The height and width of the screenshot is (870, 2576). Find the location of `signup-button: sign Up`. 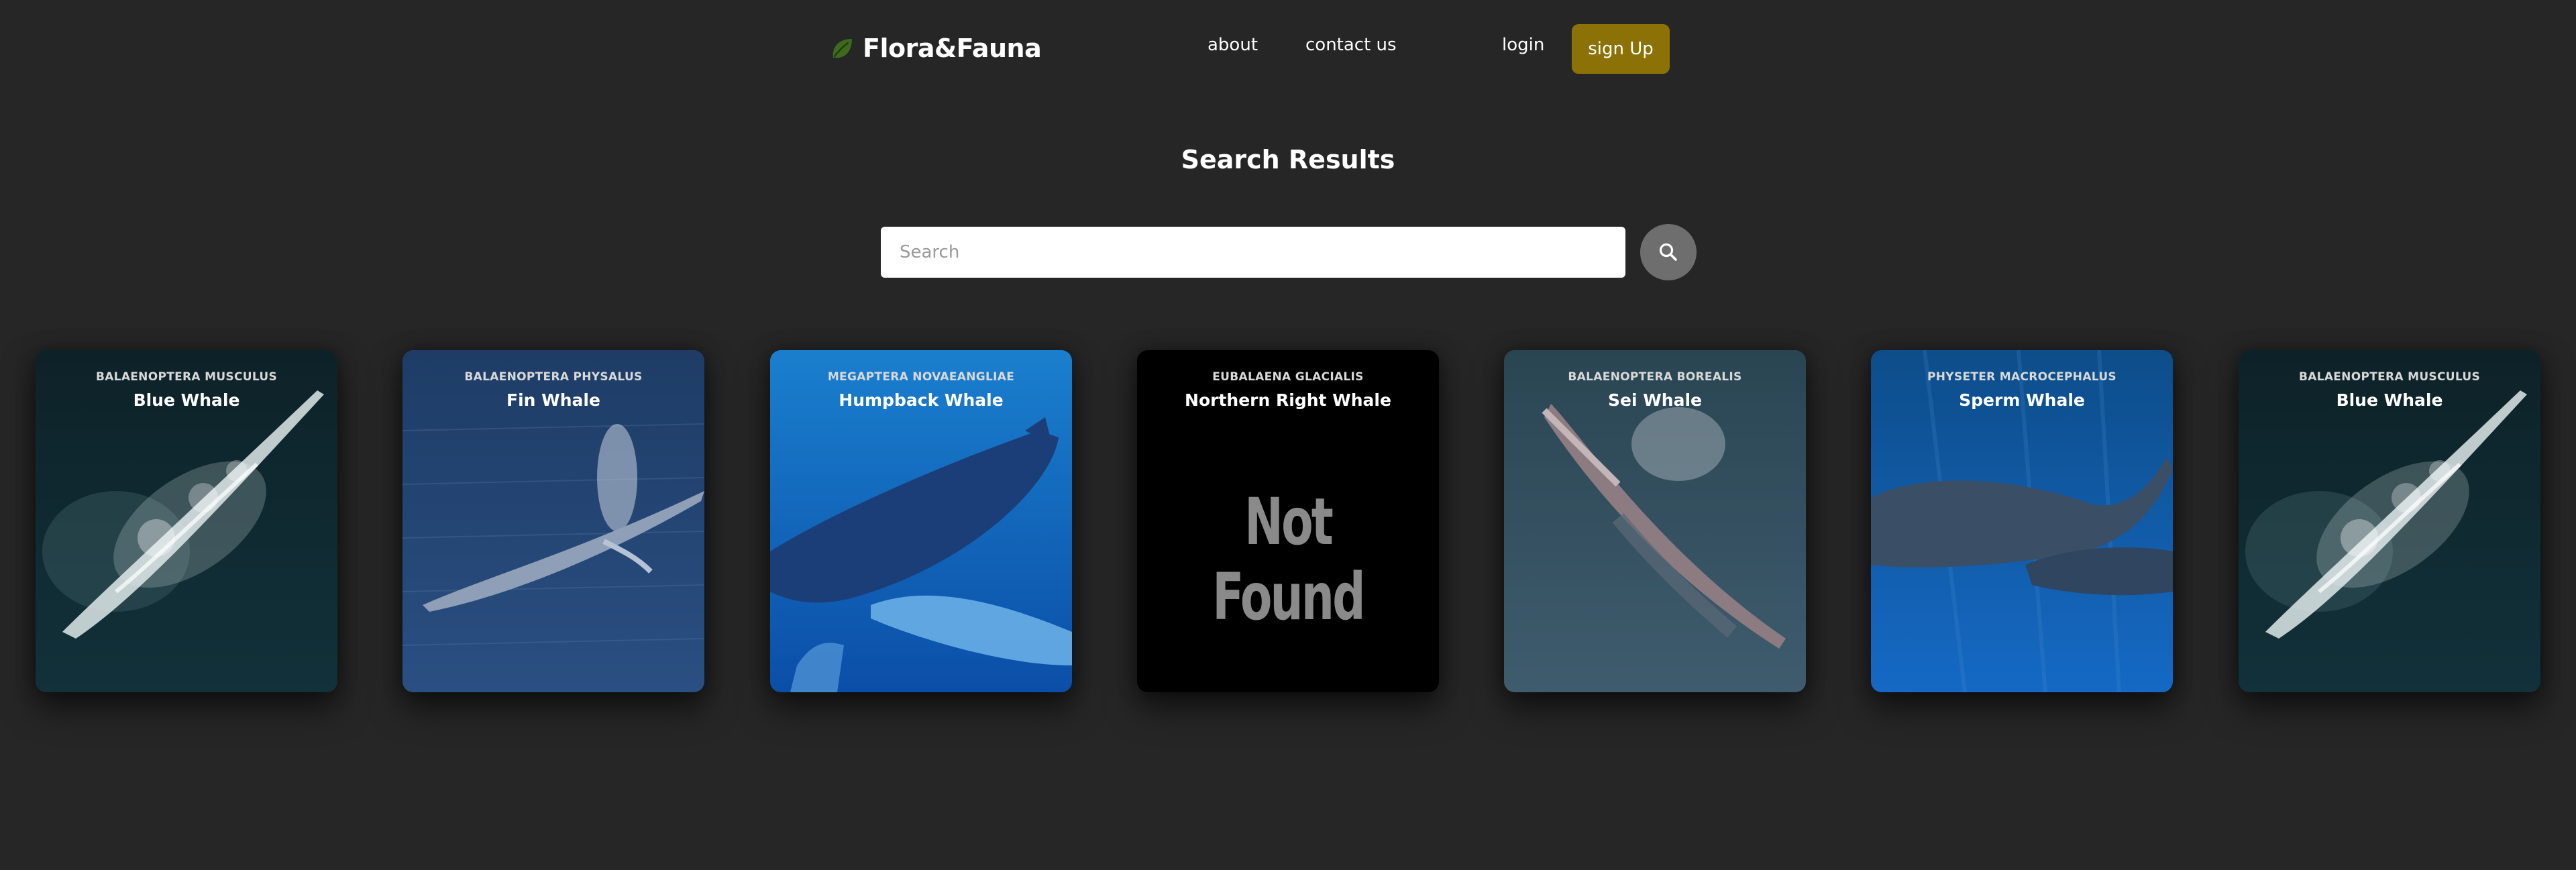

signup-button: sign Up is located at coordinates (1621, 49).